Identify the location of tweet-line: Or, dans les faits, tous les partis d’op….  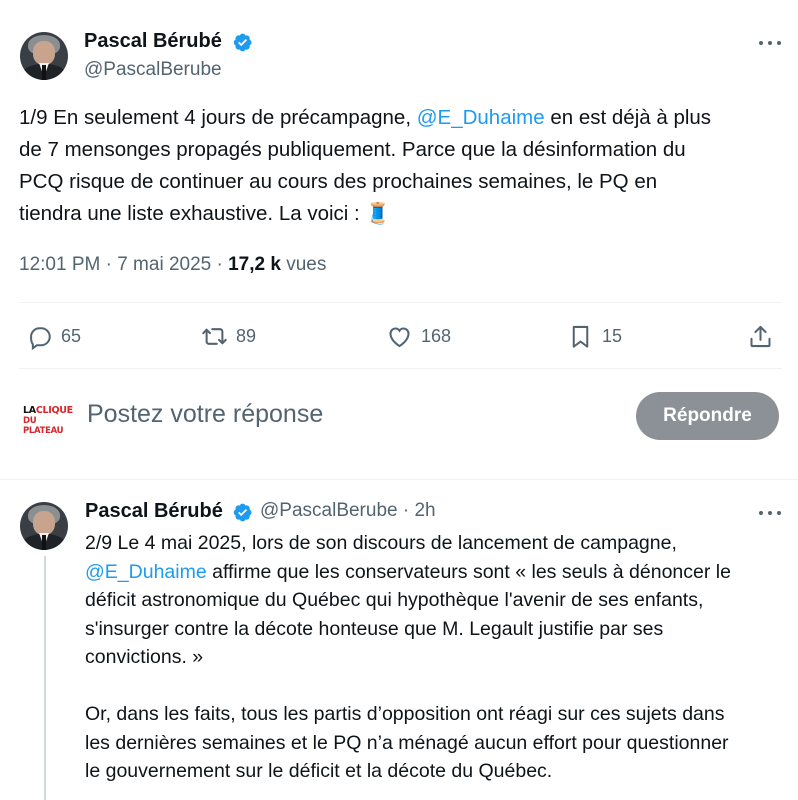
(405, 714).